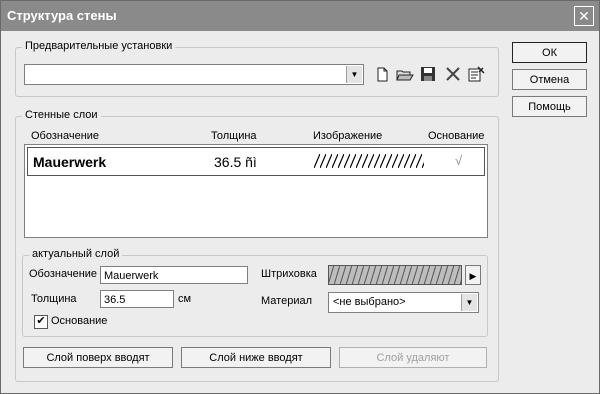 The image size is (600, 394). I want to click on presets-group-label: Предварительные установки, so click(99, 46).